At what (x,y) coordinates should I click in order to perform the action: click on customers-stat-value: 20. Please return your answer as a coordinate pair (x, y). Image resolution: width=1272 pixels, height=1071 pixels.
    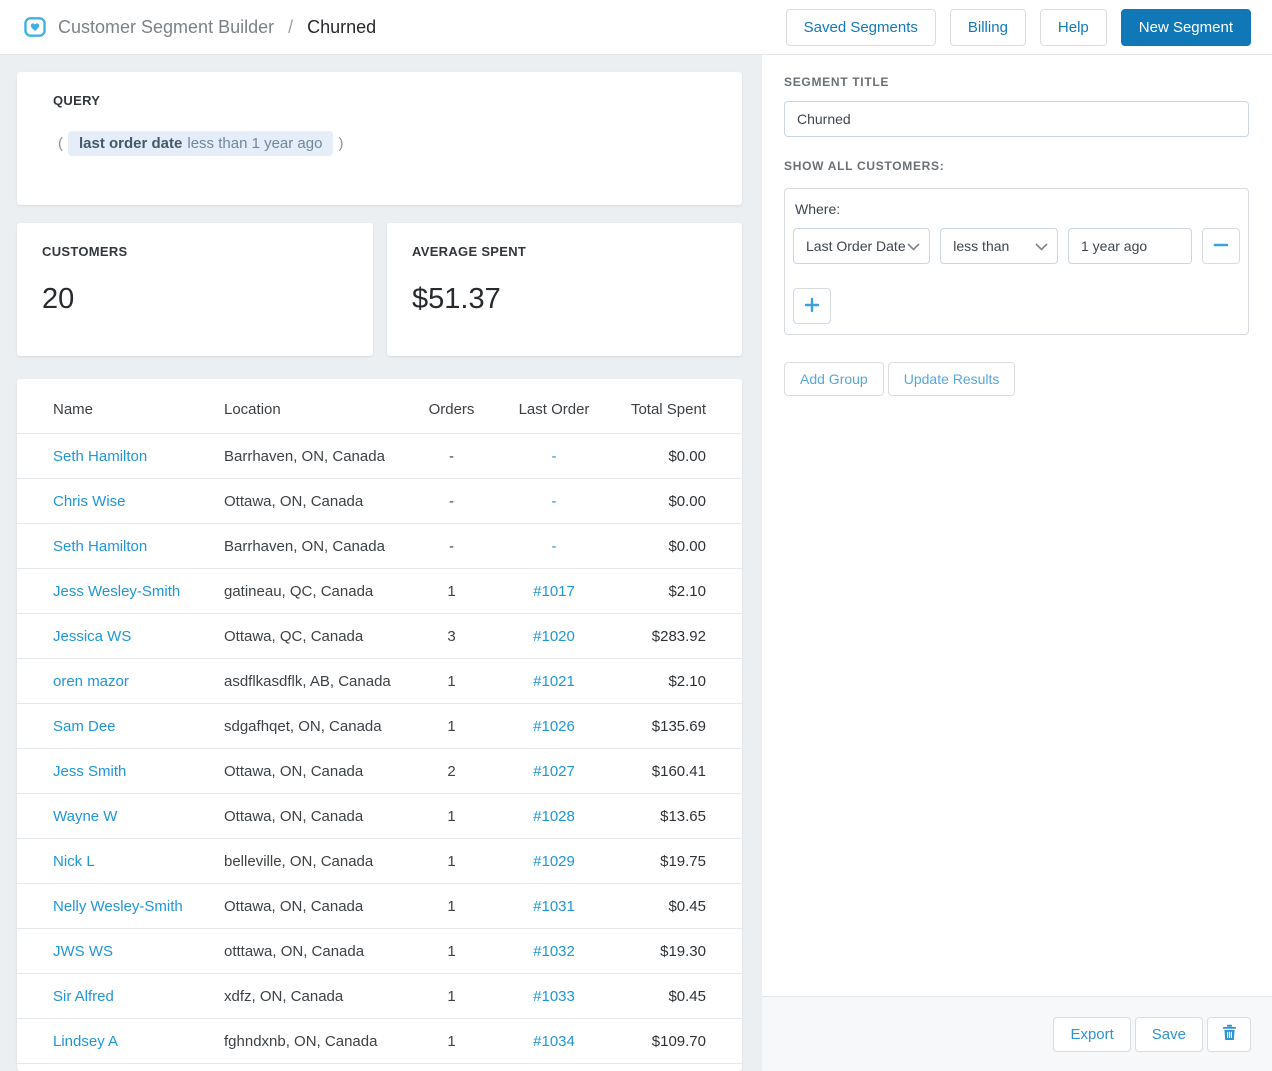
    Looking at the image, I should click on (58, 299).